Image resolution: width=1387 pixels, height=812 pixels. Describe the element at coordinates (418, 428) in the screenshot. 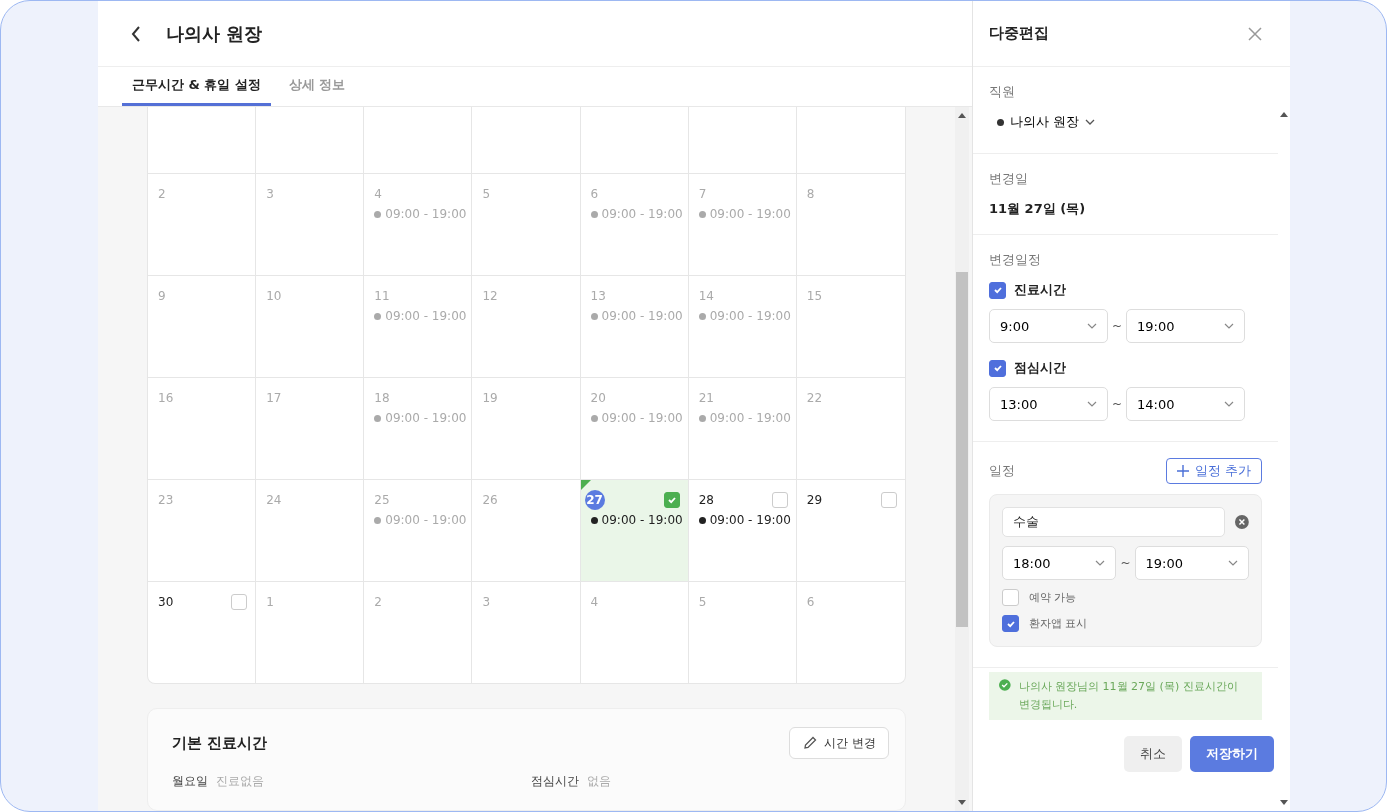

I see `calendar-day: 18 09:00 - 19:00` at that location.